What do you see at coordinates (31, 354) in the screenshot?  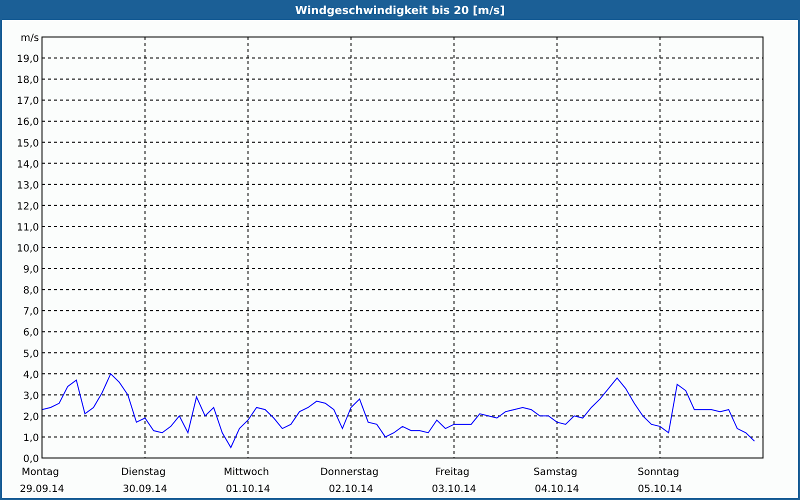 I see `y-tick-label: 5,0` at bounding box center [31, 354].